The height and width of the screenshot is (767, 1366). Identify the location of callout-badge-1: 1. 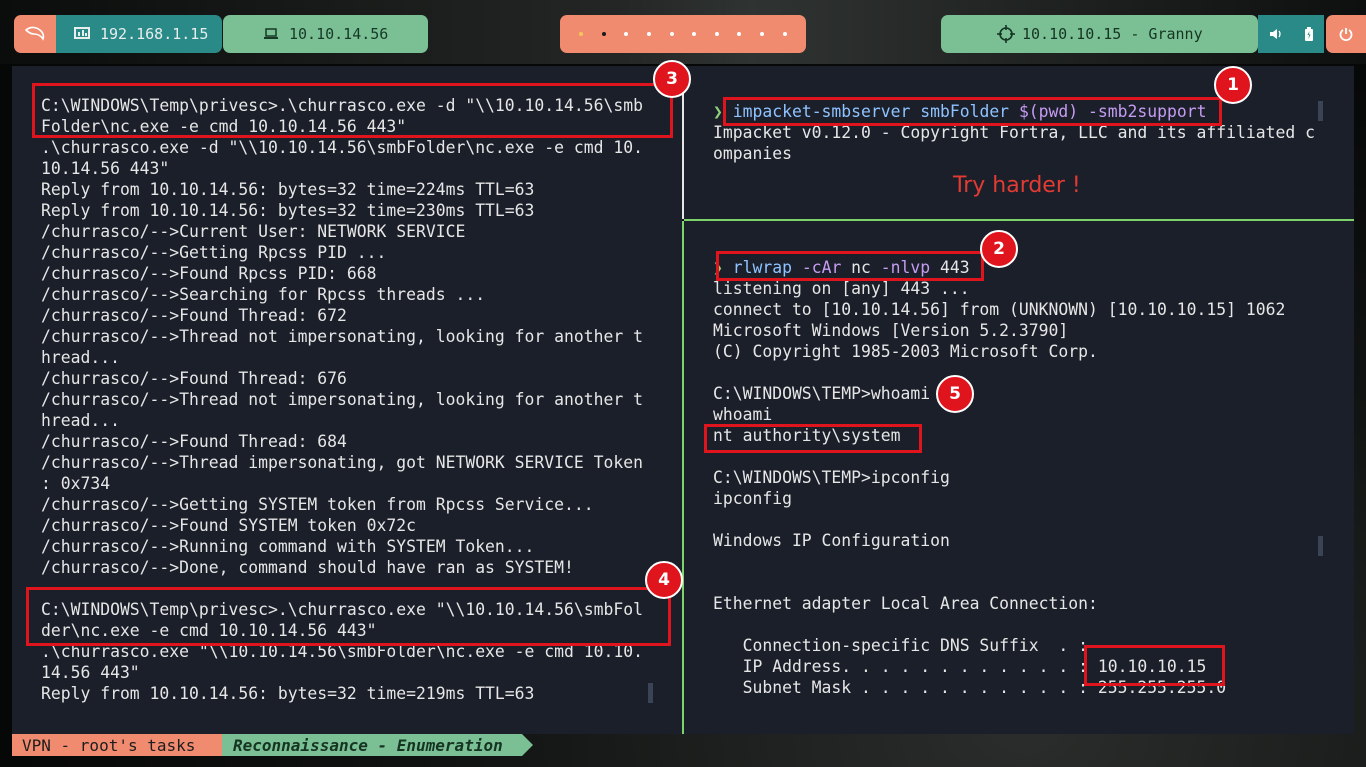
(1233, 85).